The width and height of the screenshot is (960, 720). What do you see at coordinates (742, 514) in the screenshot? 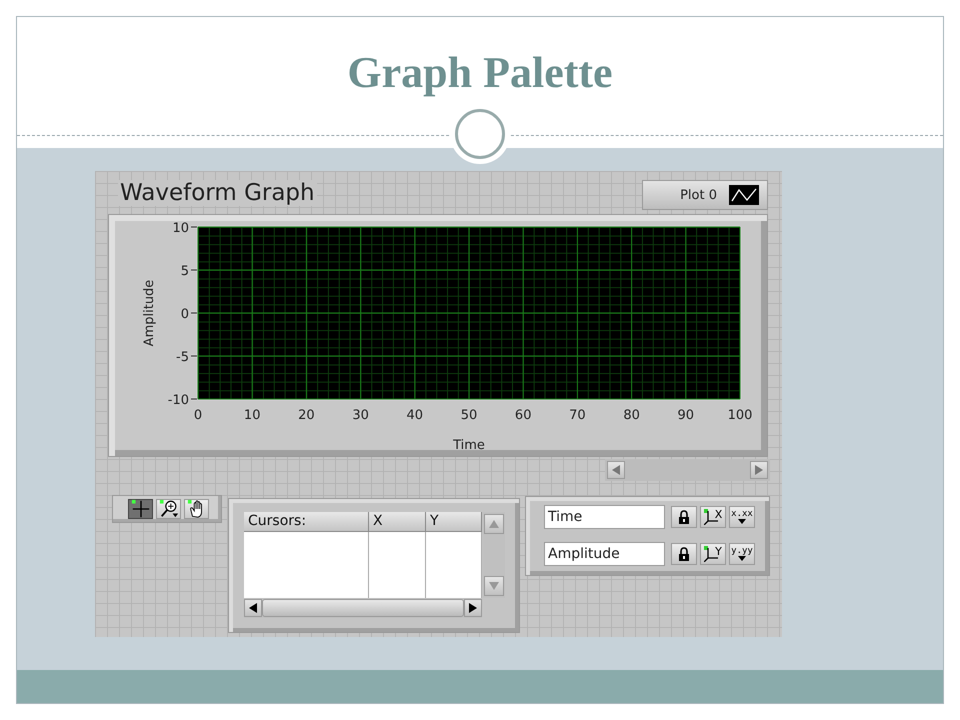
I see `format-label: x.xx` at bounding box center [742, 514].